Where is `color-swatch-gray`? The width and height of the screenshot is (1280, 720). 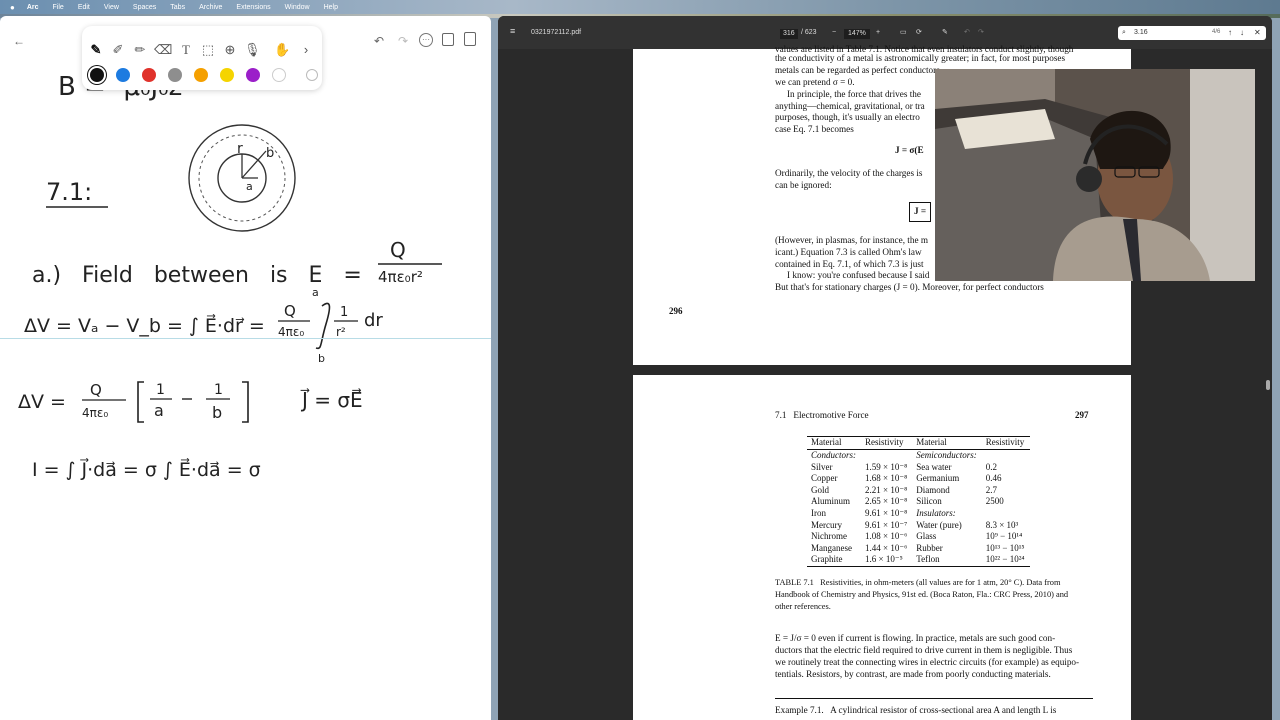
color-swatch-gray is located at coordinates (175, 75).